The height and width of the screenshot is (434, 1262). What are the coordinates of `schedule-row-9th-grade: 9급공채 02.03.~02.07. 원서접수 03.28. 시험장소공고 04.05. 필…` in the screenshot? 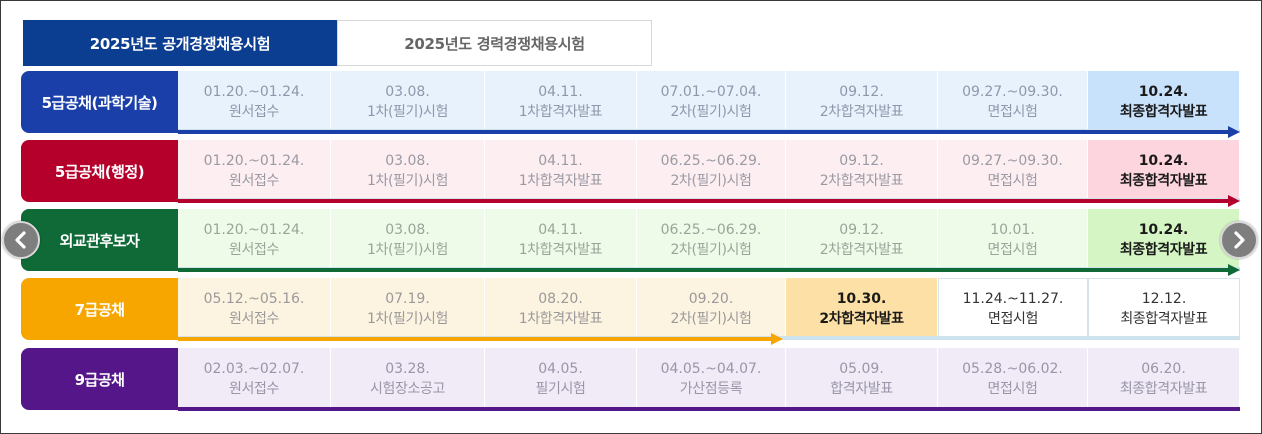 It's located at (630, 379).